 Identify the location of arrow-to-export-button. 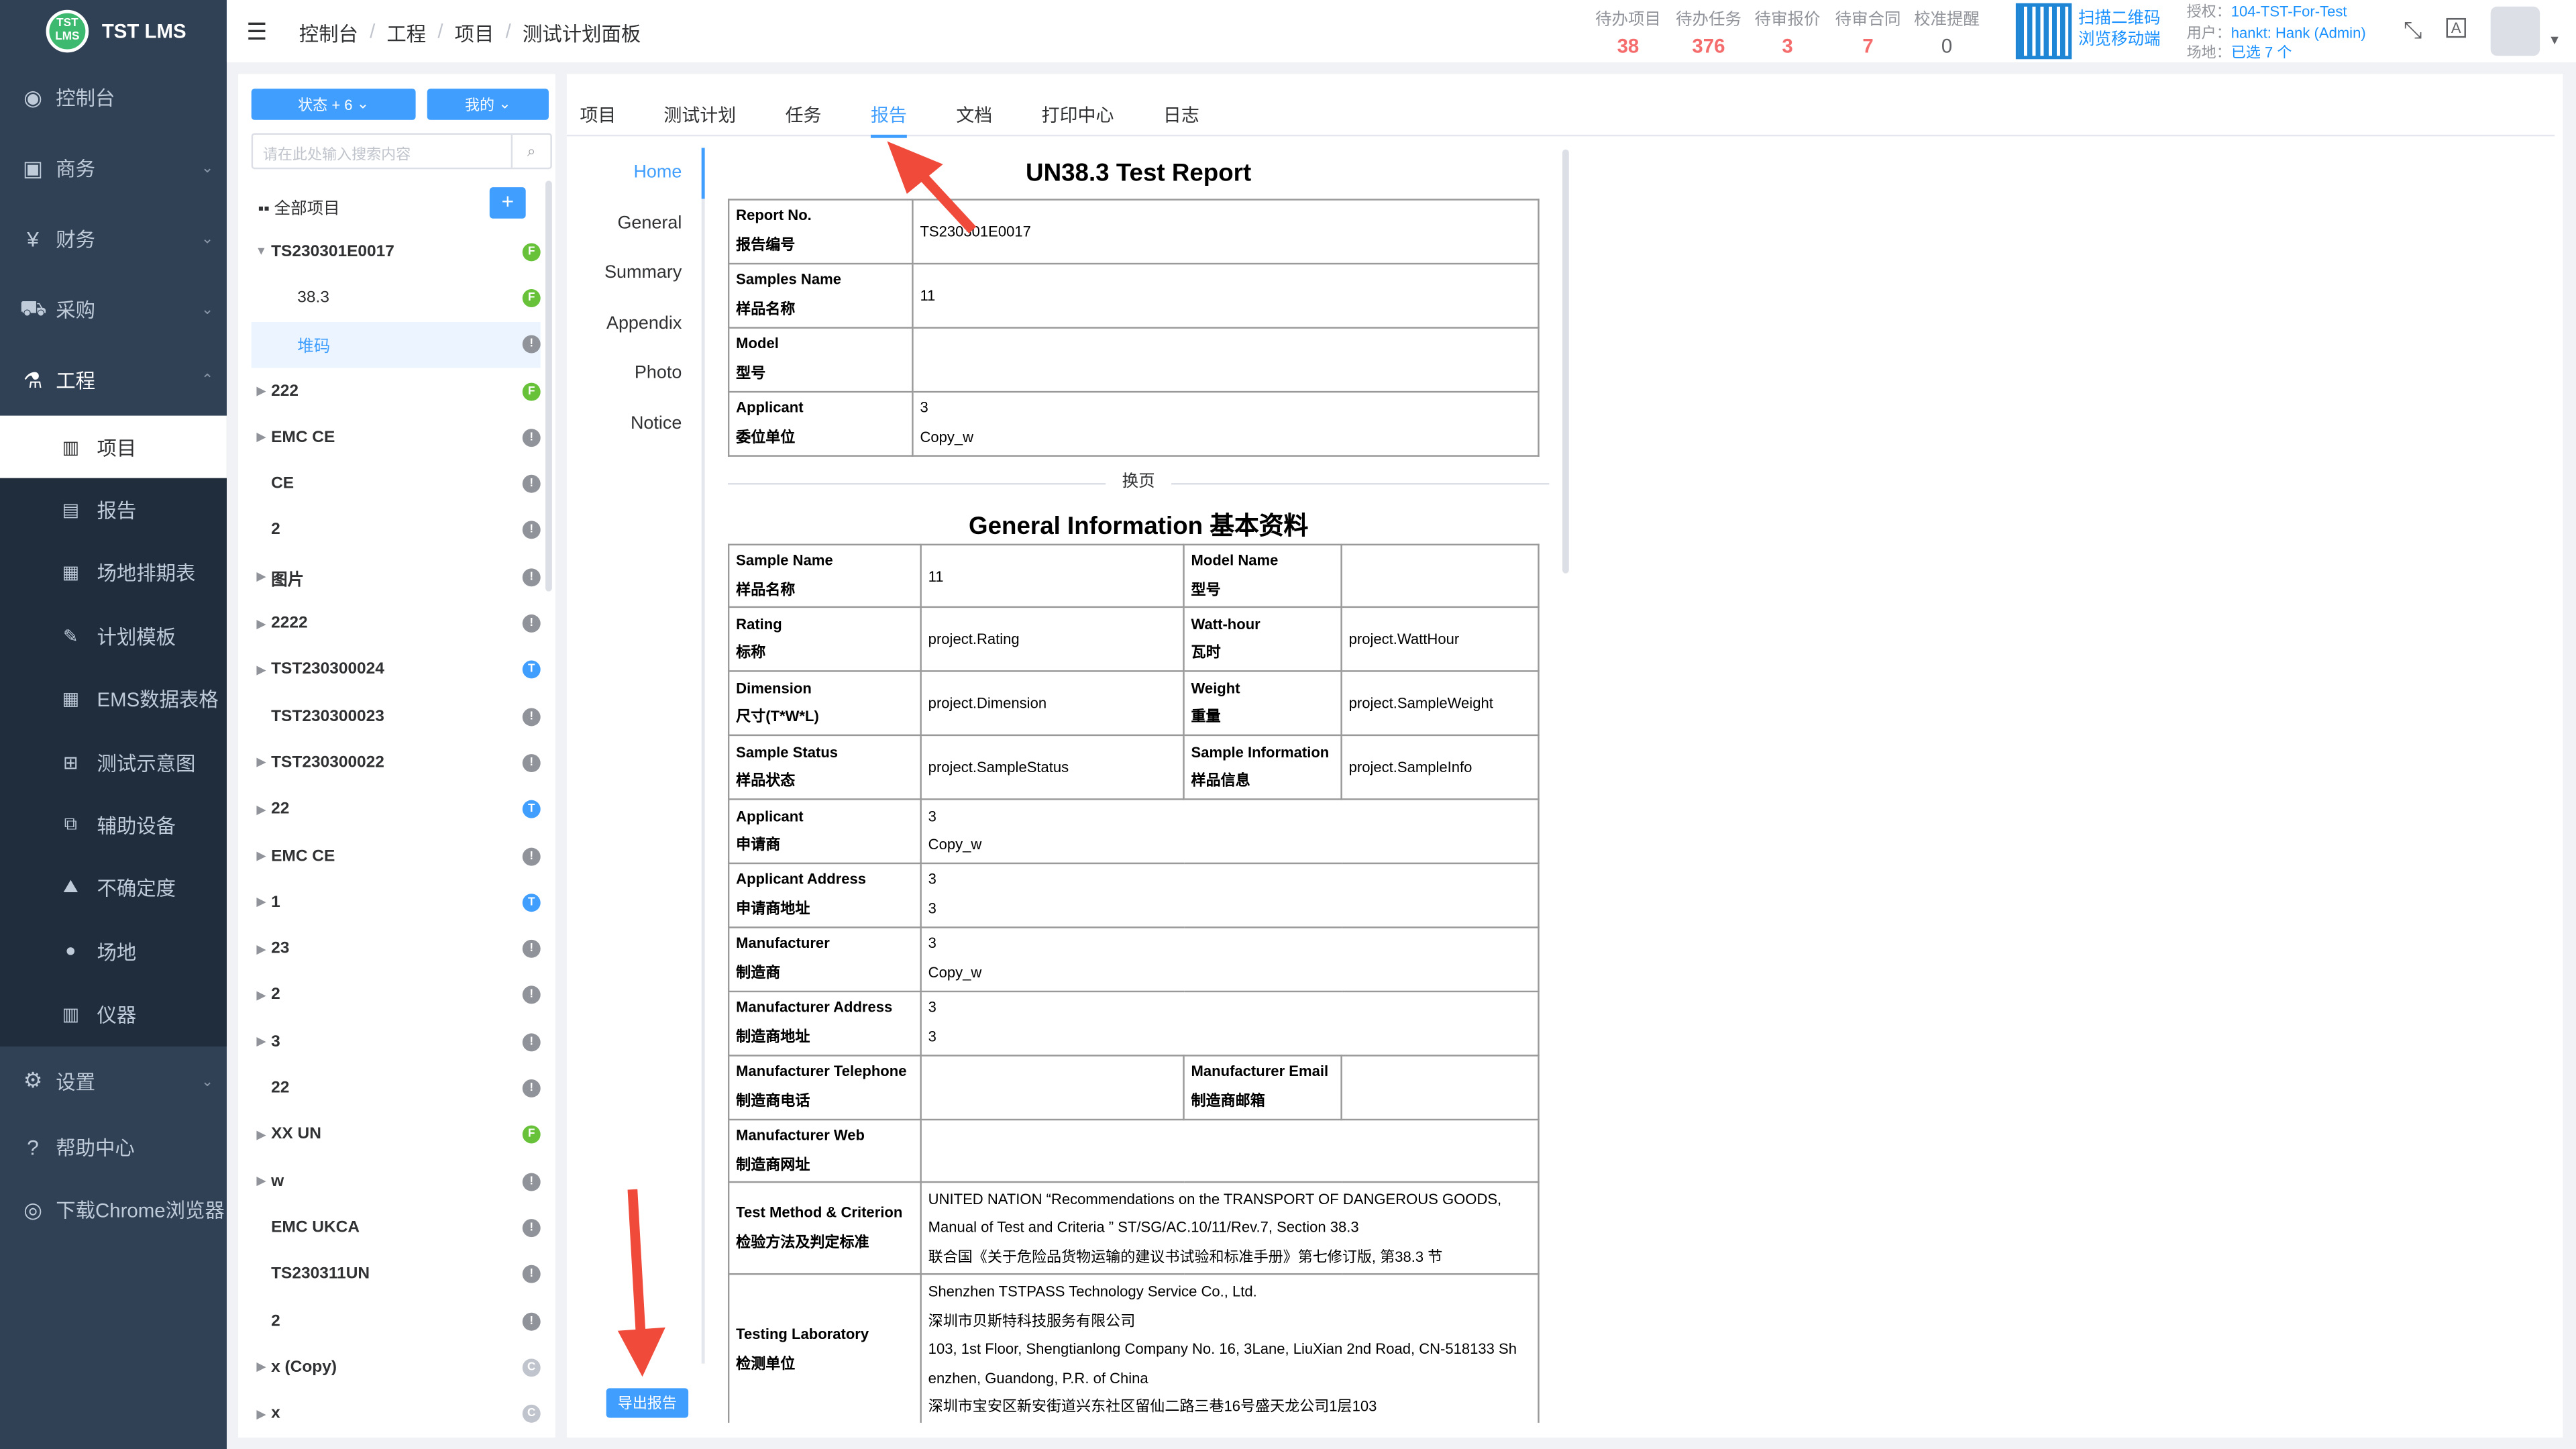
(641, 1283).